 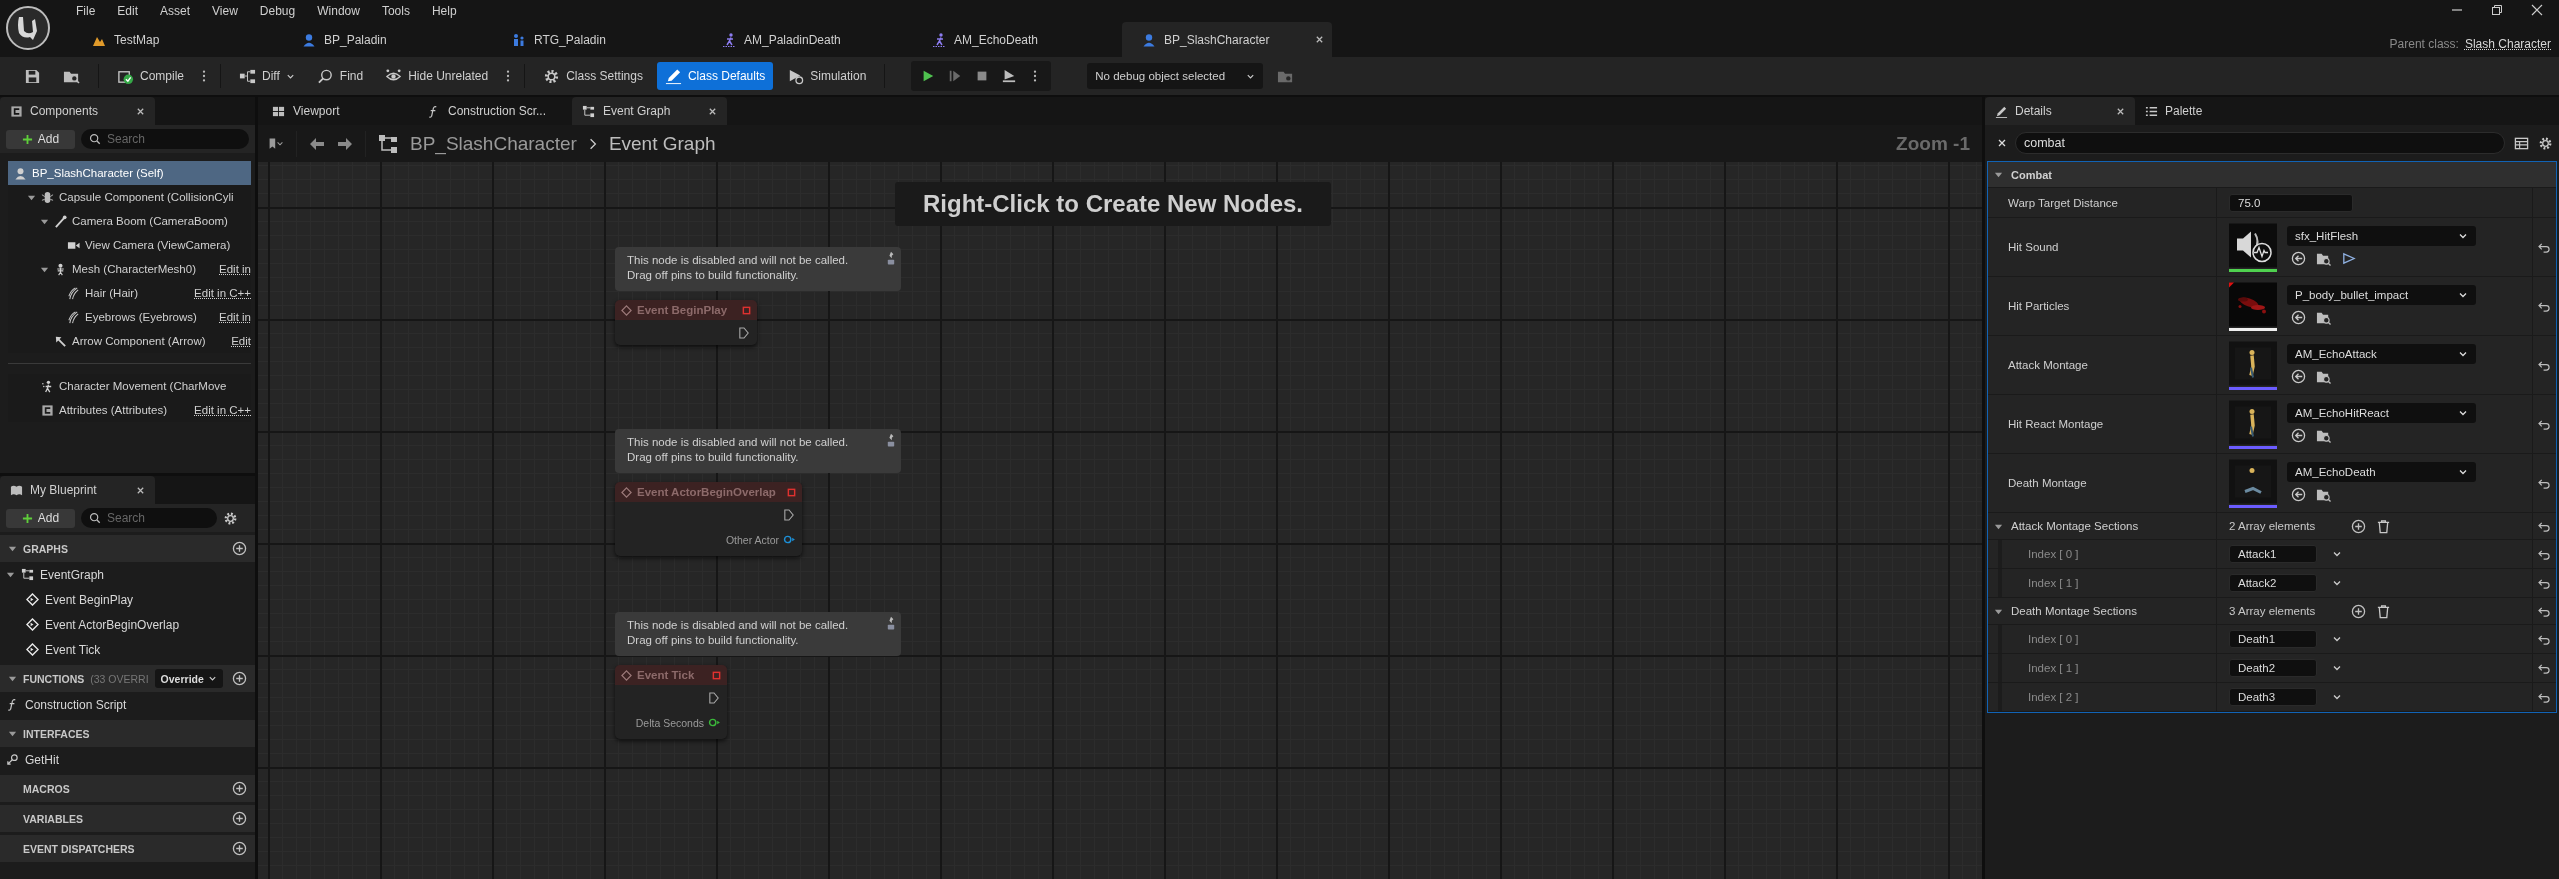 I want to click on logo-icon, so click(x=28, y=28).